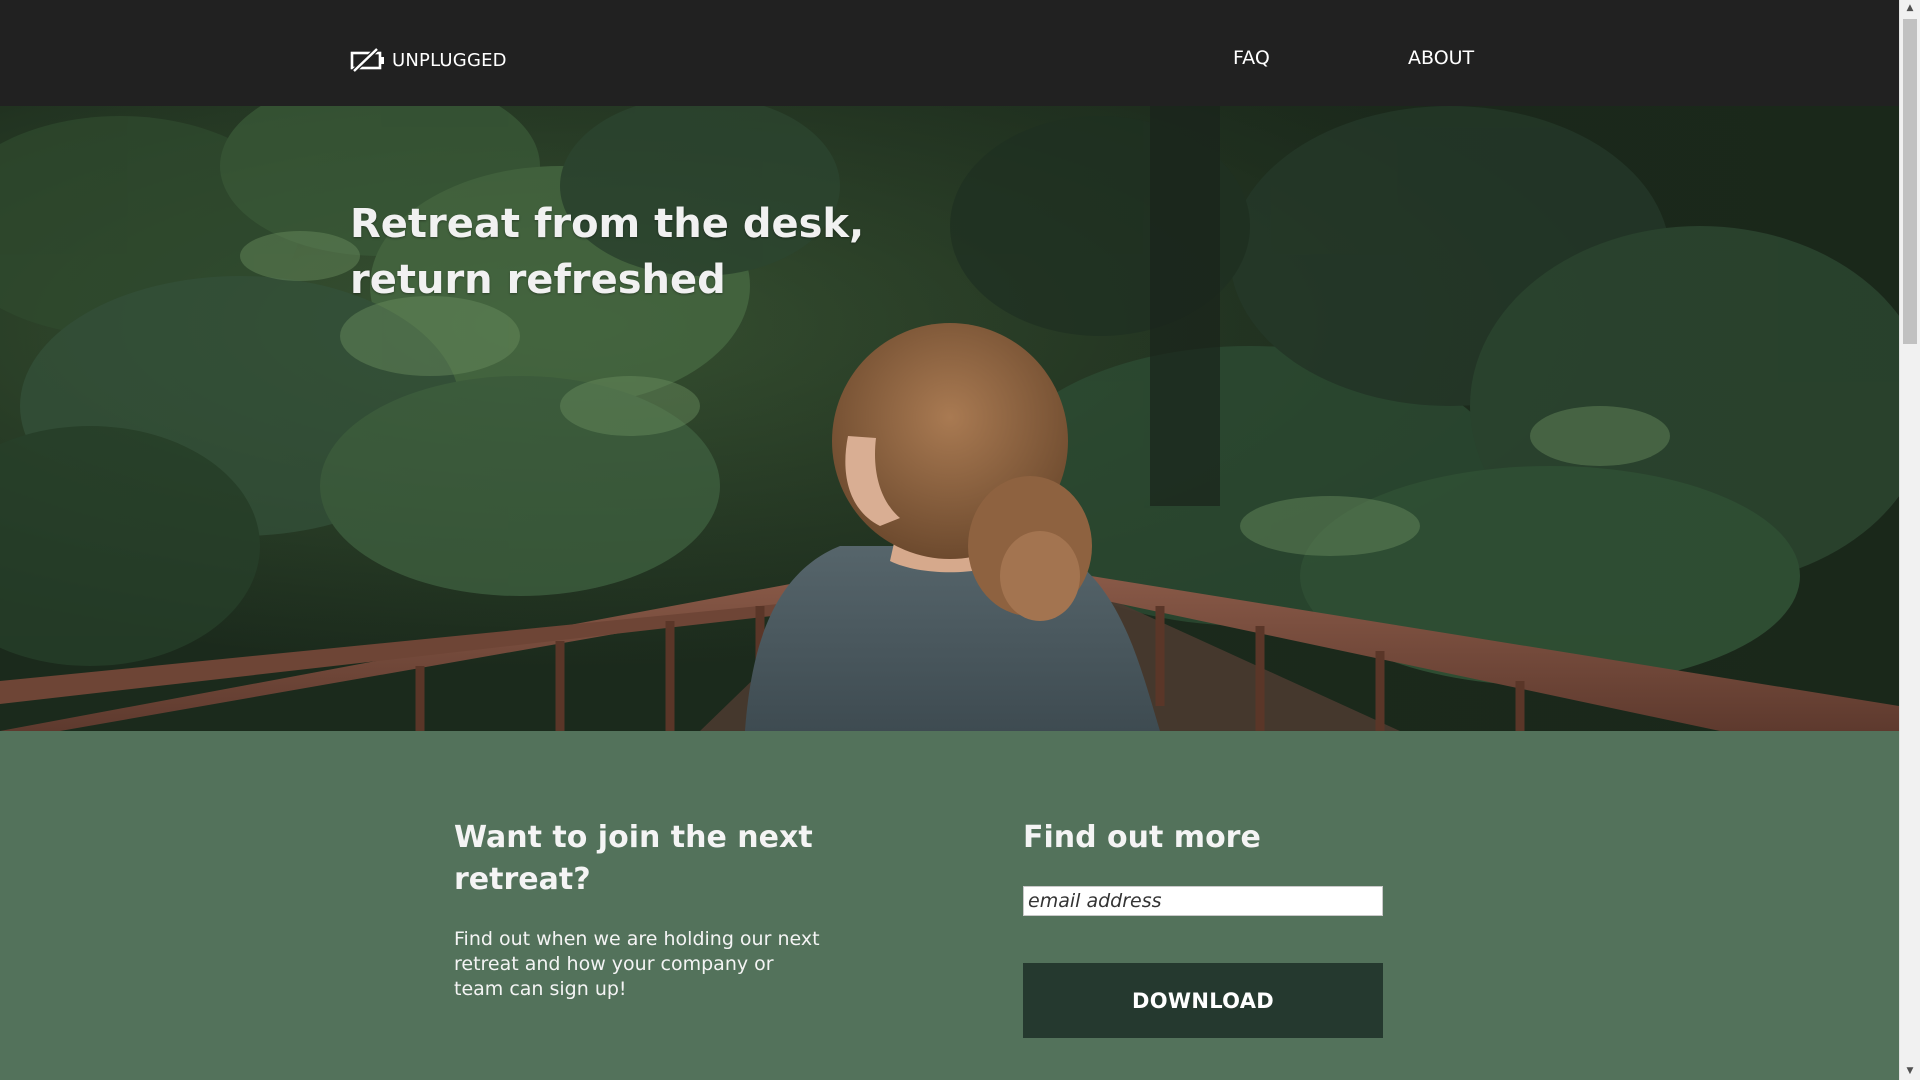  What do you see at coordinates (1910, 1071) in the screenshot?
I see `arrow-down-icon: ▼` at bounding box center [1910, 1071].